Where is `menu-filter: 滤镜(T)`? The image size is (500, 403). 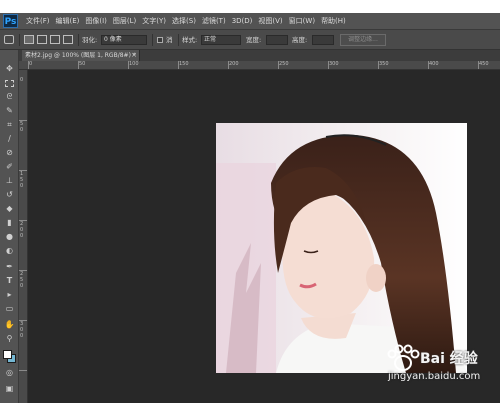
menu-filter: 滤镜(T) is located at coordinates (214, 21).